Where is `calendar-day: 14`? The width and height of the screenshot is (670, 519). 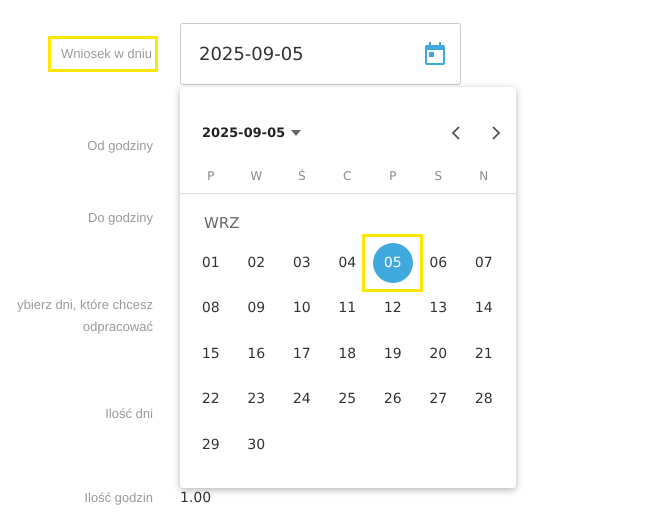 calendar-day: 14 is located at coordinates (484, 308).